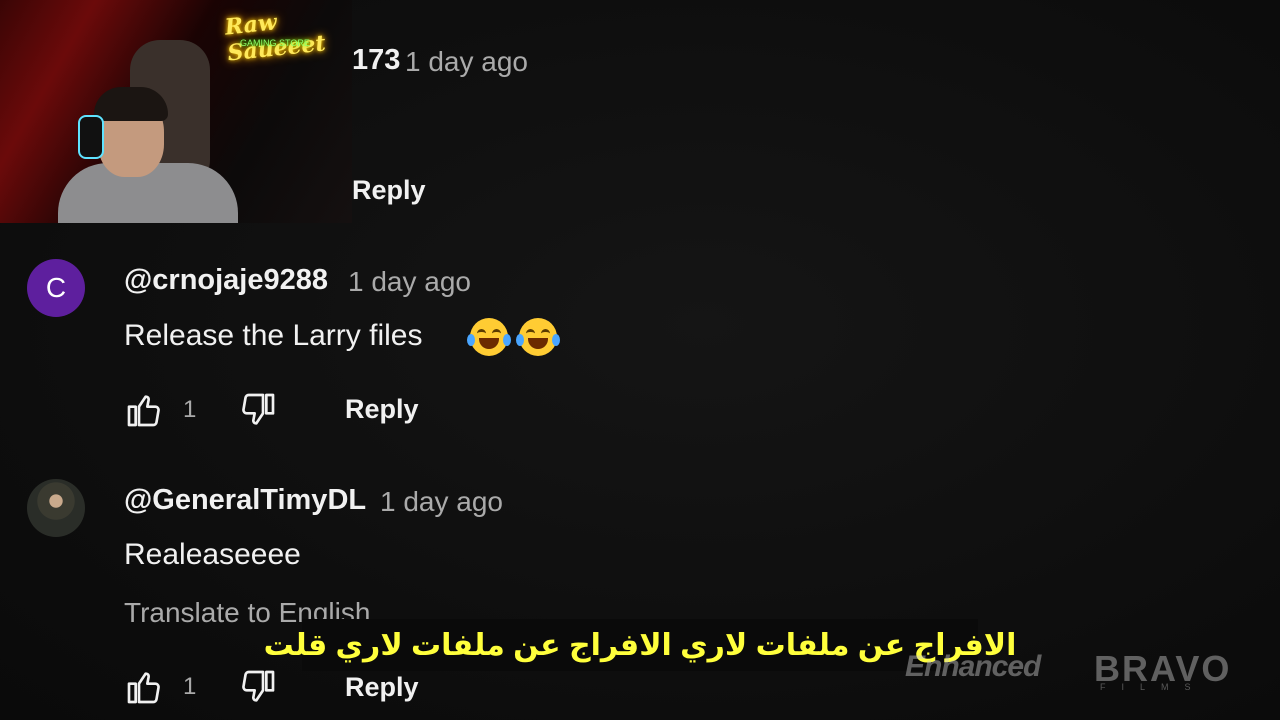  Describe the element at coordinates (226, 280) in the screenshot. I see `comment-username: @crnojaje9288` at that location.